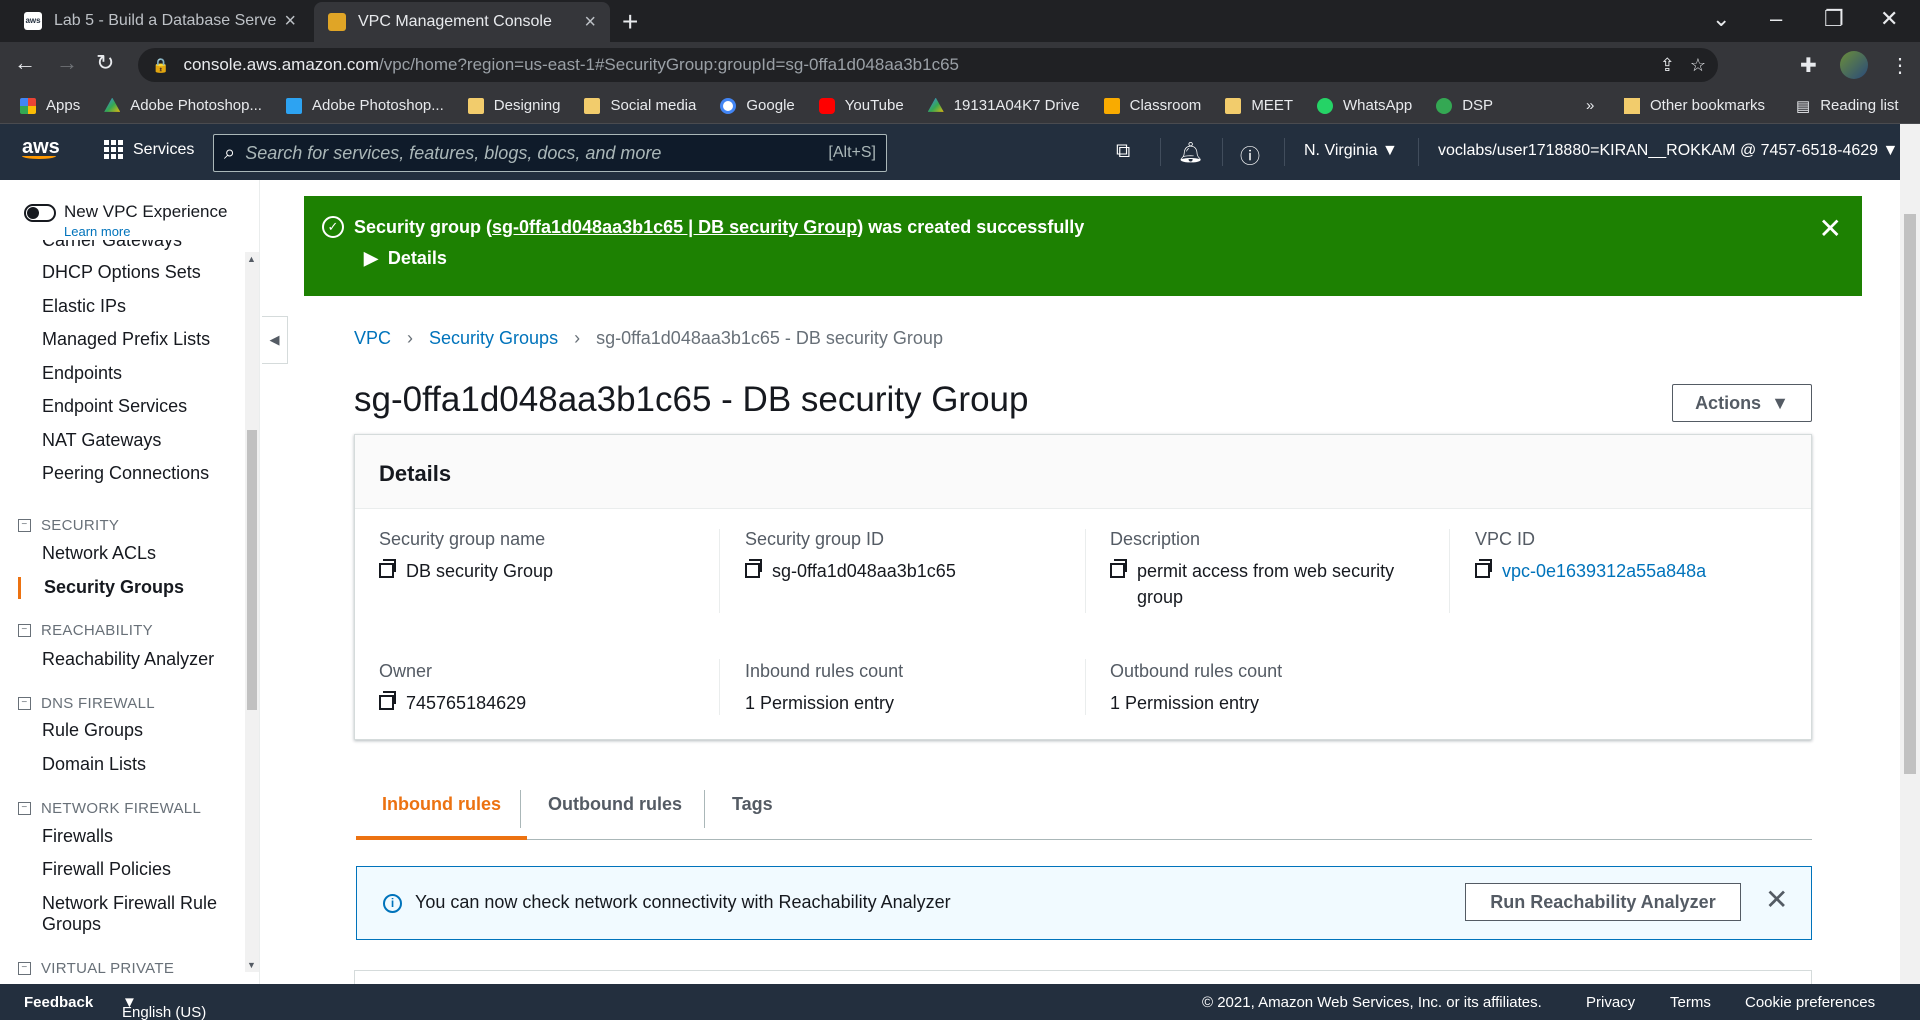 This screenshot has height=1020, width=1920. I want to click on cloudshell-icon: ⧉, so click(1123, 151).